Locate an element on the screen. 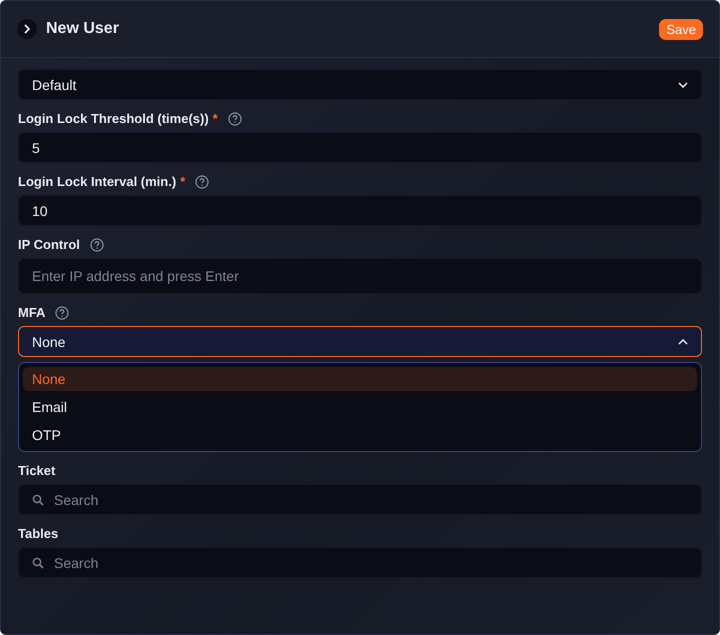 The width and height of the screenshot is (720, 635). field-label: Login Lock Threshold (time(s)) is located at coordinates (113, 118).